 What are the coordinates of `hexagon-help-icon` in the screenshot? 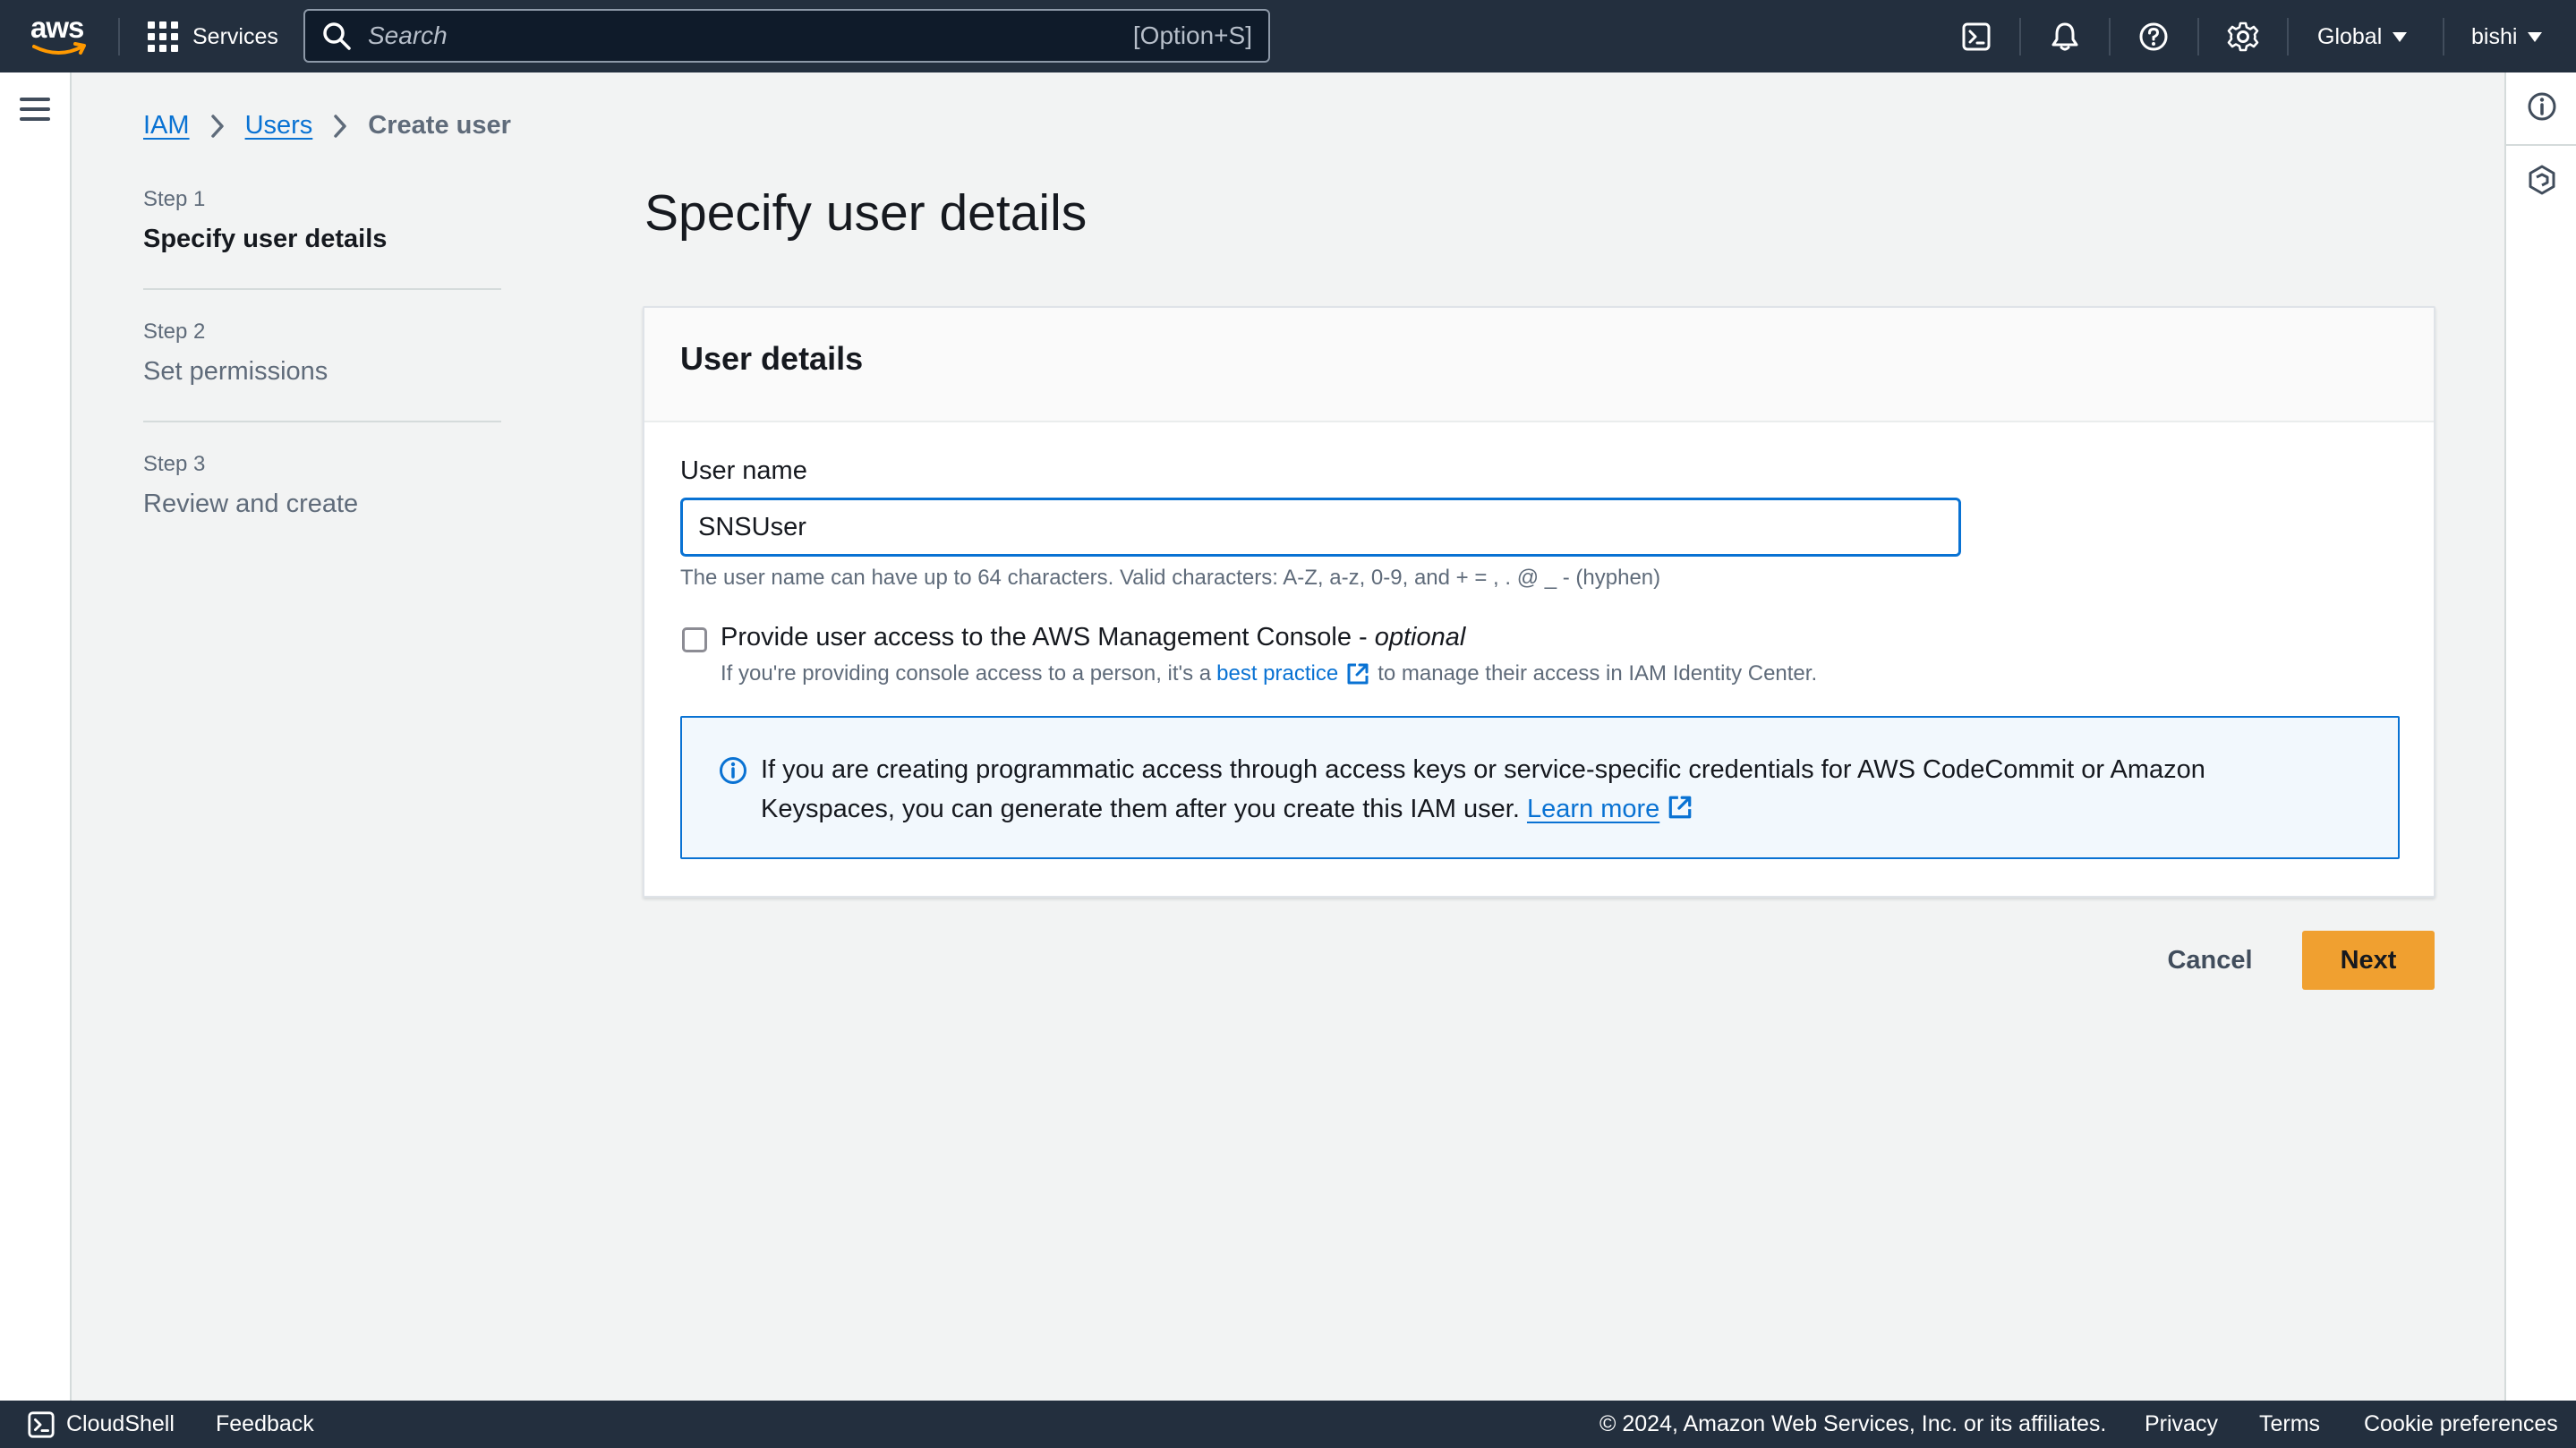 It's located at (2542, 180).